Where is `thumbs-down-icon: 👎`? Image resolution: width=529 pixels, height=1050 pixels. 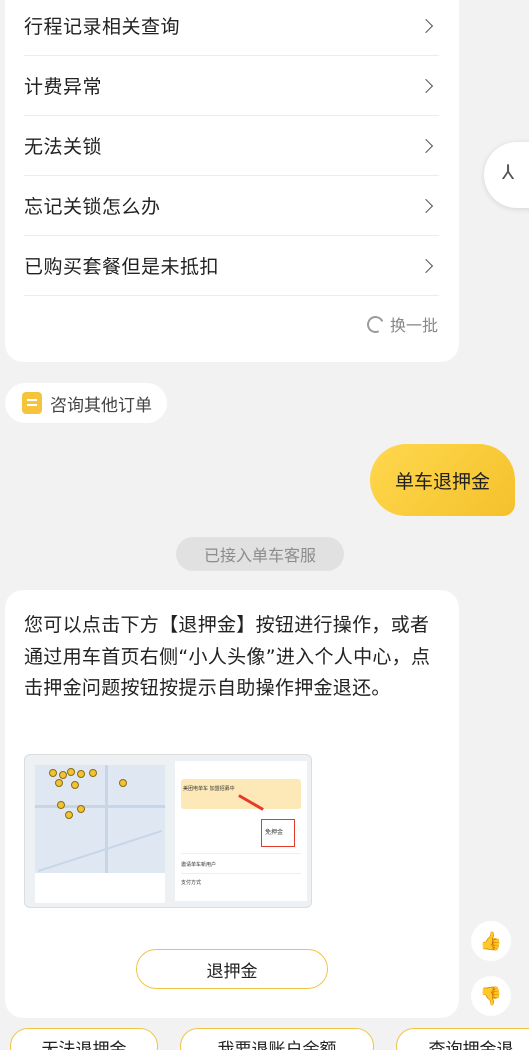 thumbs-down-icon: 👎 is located at coordinates (491, 996).